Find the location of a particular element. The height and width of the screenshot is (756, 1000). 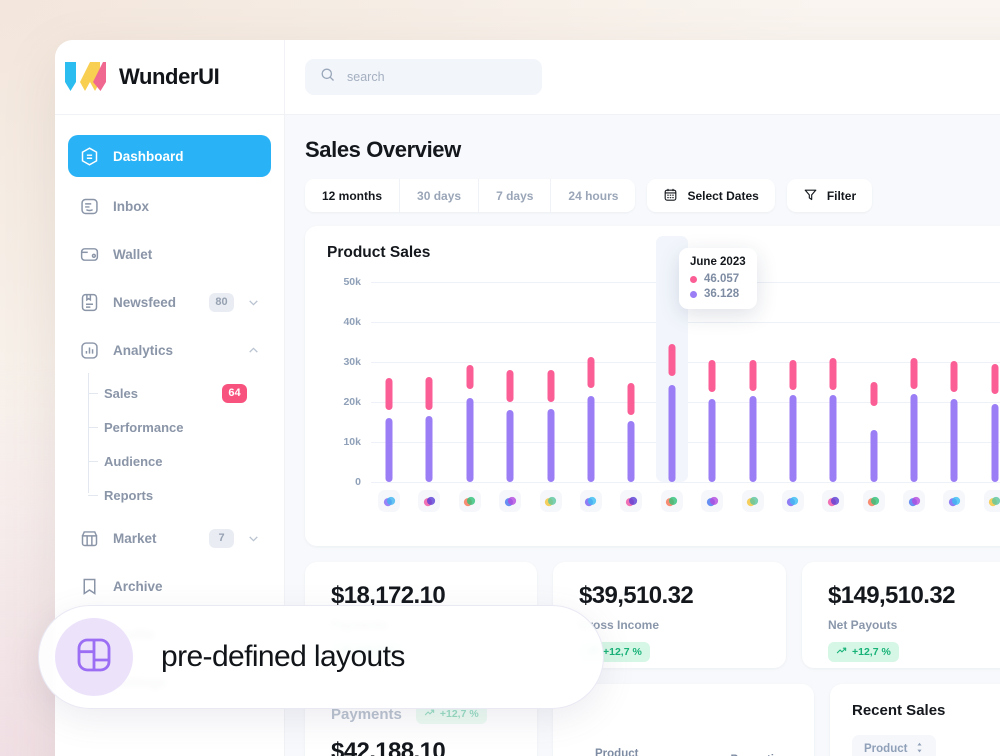

stat-value: $42,188.10 is located at coordinates (388, 747).